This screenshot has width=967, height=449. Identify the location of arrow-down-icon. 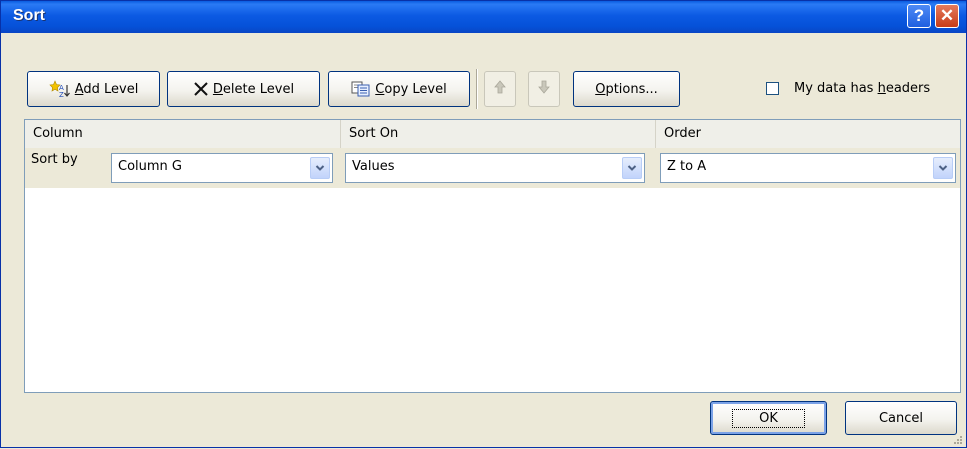
(544, 89).